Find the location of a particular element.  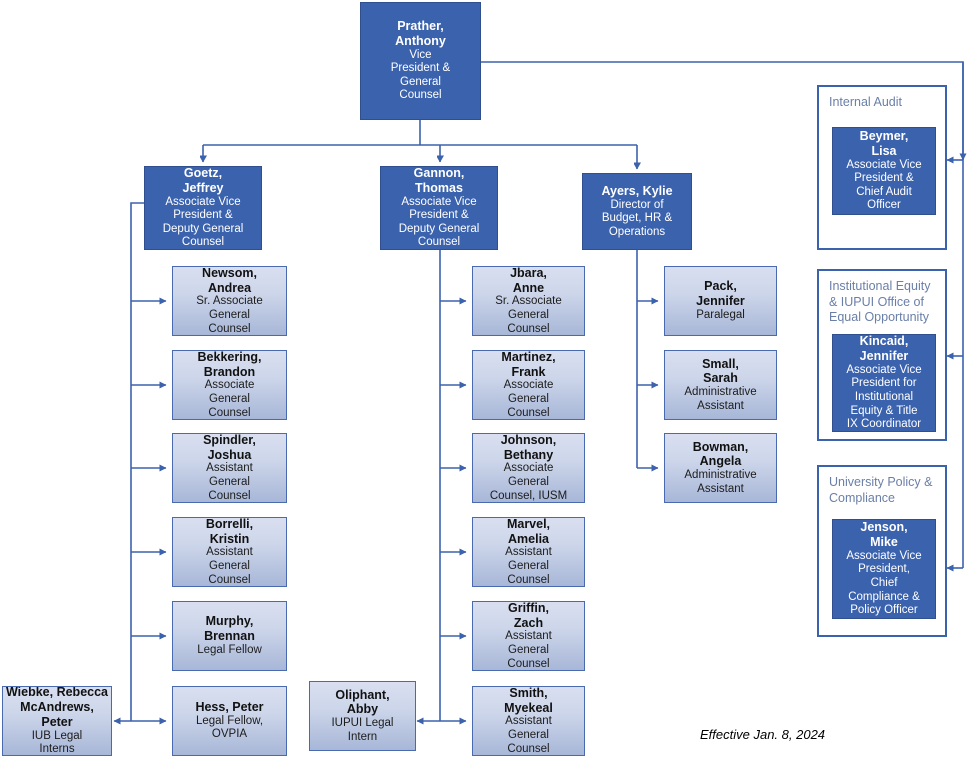

group-title: University Policy & Compliance is located at coordinates (881, 490).